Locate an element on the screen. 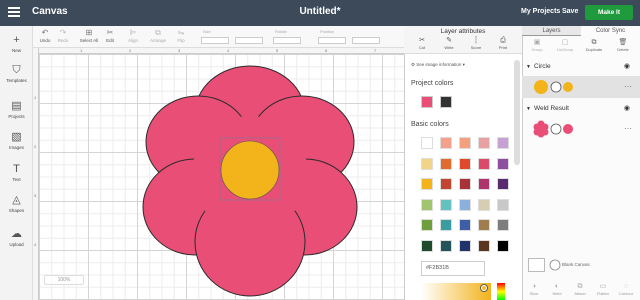 The height and width of the screenshot is (300, 640). hue-slider is located at coordinates (501, 291).